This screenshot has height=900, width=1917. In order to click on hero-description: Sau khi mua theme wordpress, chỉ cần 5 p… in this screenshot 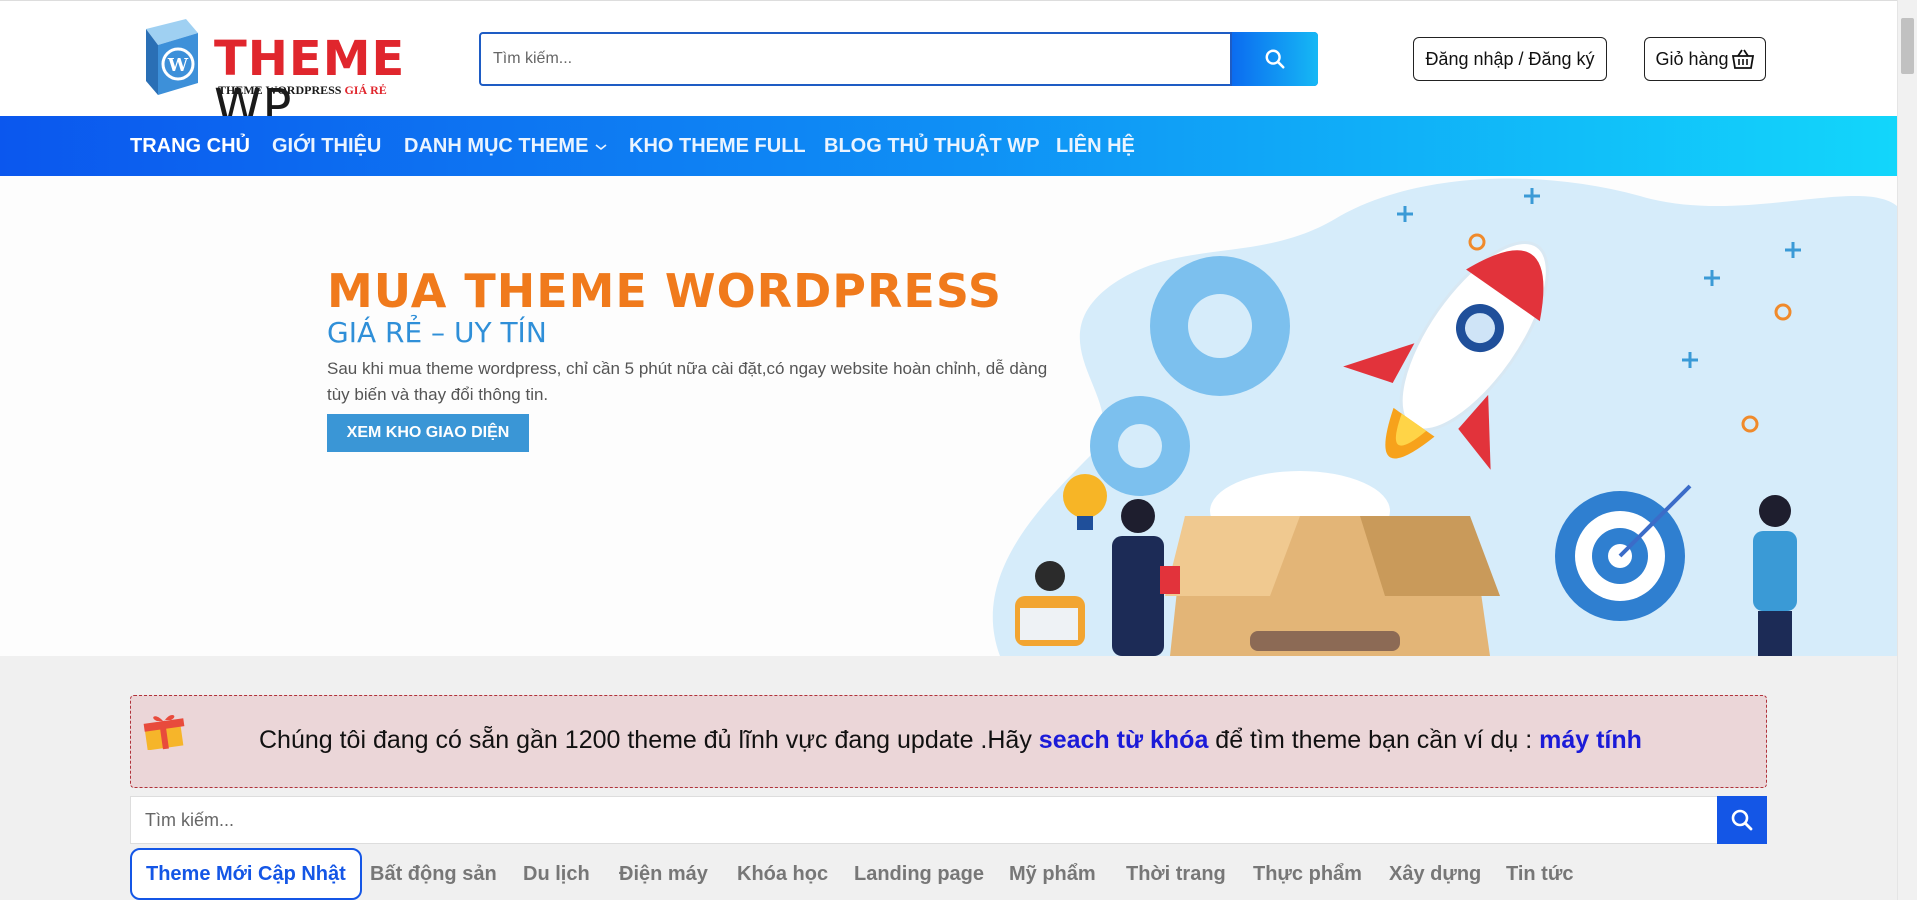, I will do `click(717, 382)`.